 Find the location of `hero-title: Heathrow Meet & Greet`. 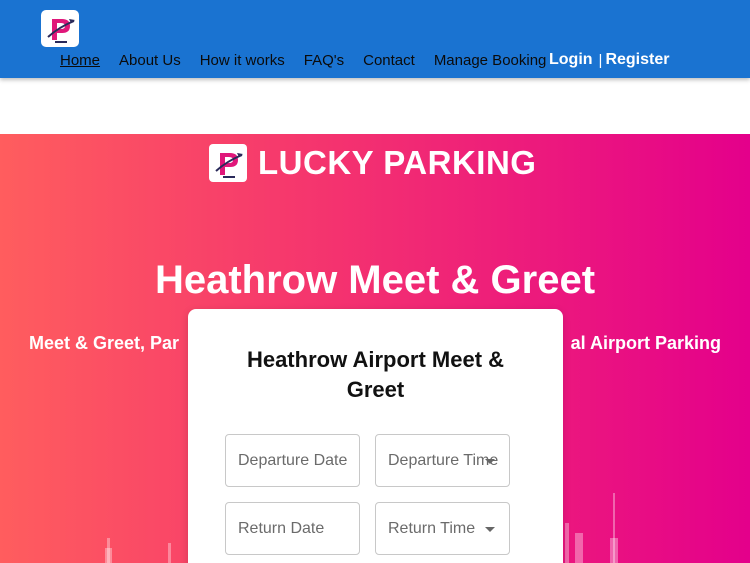

hero-title: Heathrow Meet & Greet is located at coordinates (375, 280).